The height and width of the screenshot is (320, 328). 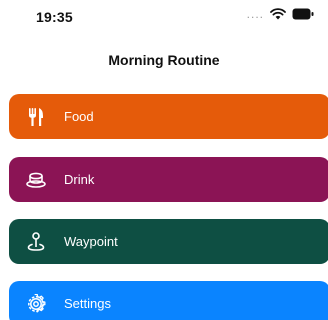 What do you see at coordinates (168, 241) in the screenshot?
I see `menu-row-waypoint: Waypoint` at bounding box center [168, 241].